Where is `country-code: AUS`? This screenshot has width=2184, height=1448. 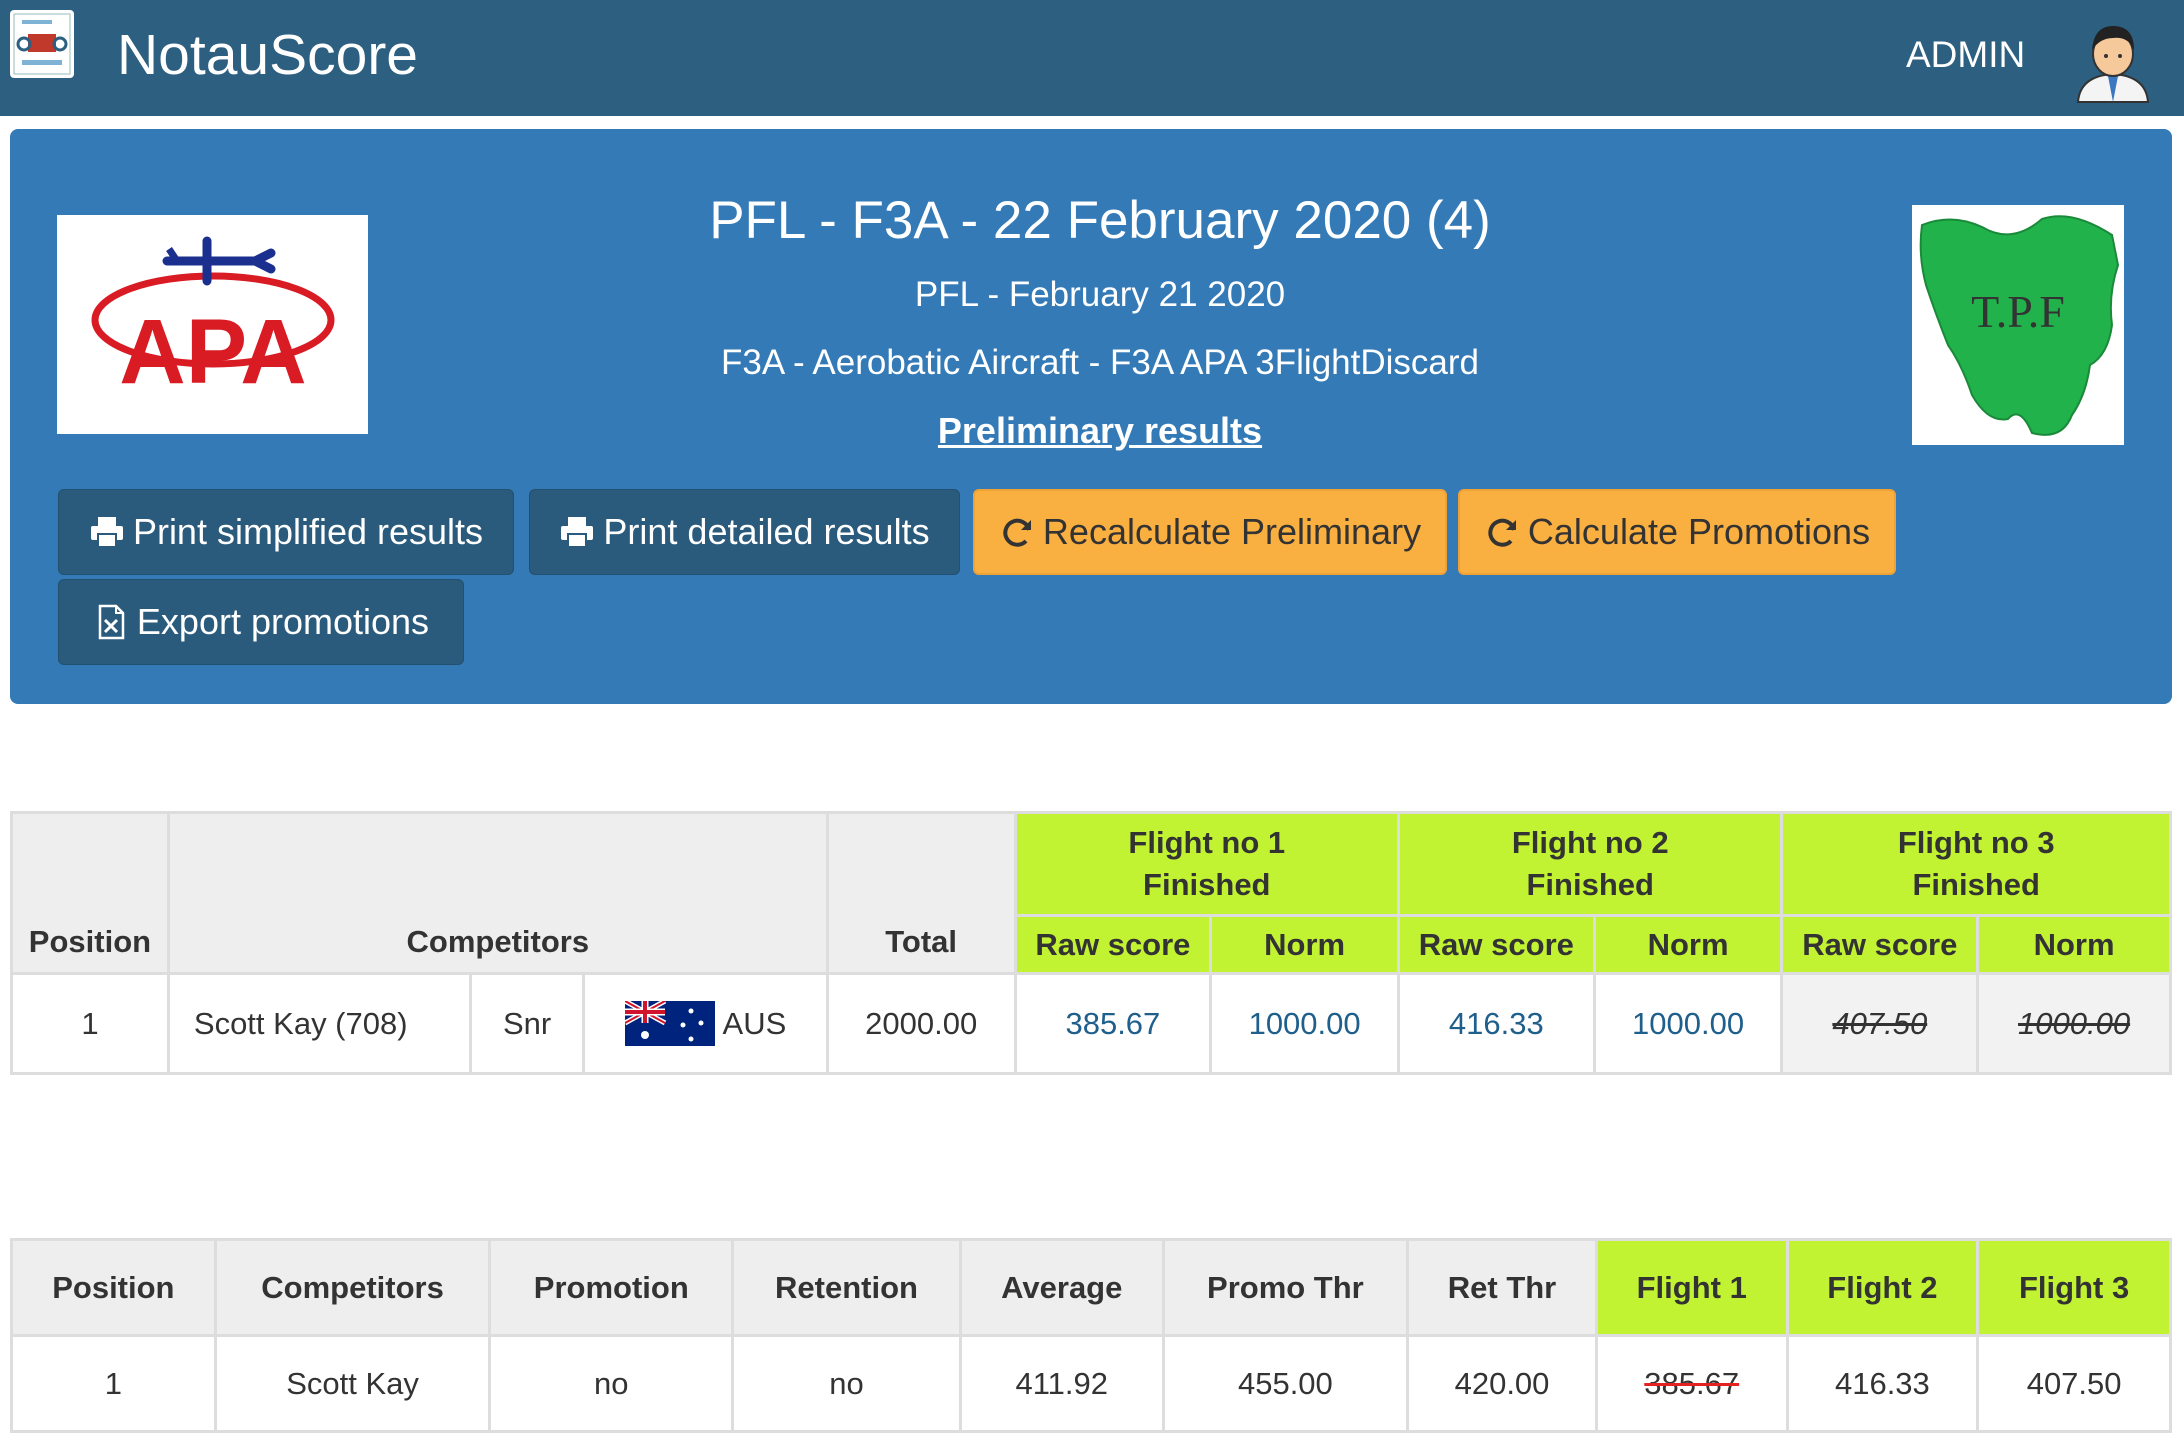
country-code: AUS is located at coordinates (754, 1023).